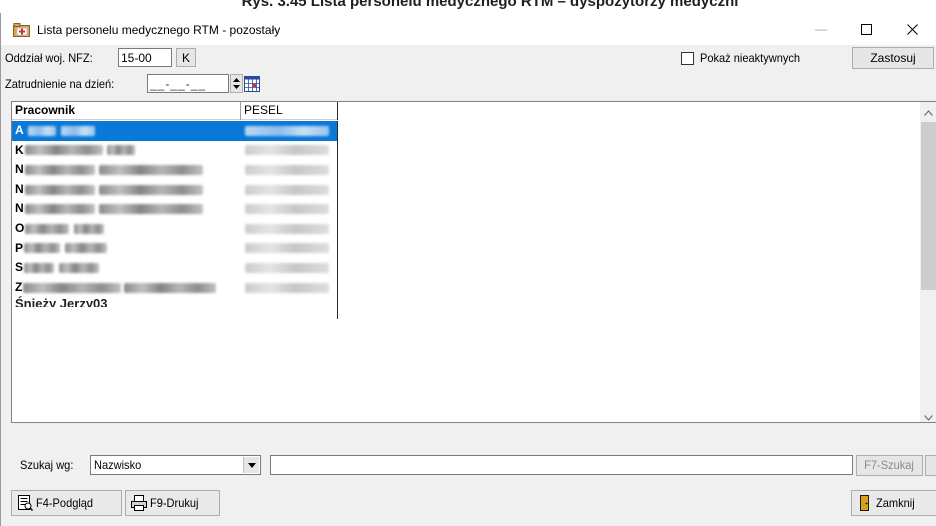 The height and width of the screenshot is (526, 936). What do you see at coordinates (468, 84) in the screenshot?
I see `date-row: Zatrudnienie na dzień: __-__-__` at bounding box center [468, 84].